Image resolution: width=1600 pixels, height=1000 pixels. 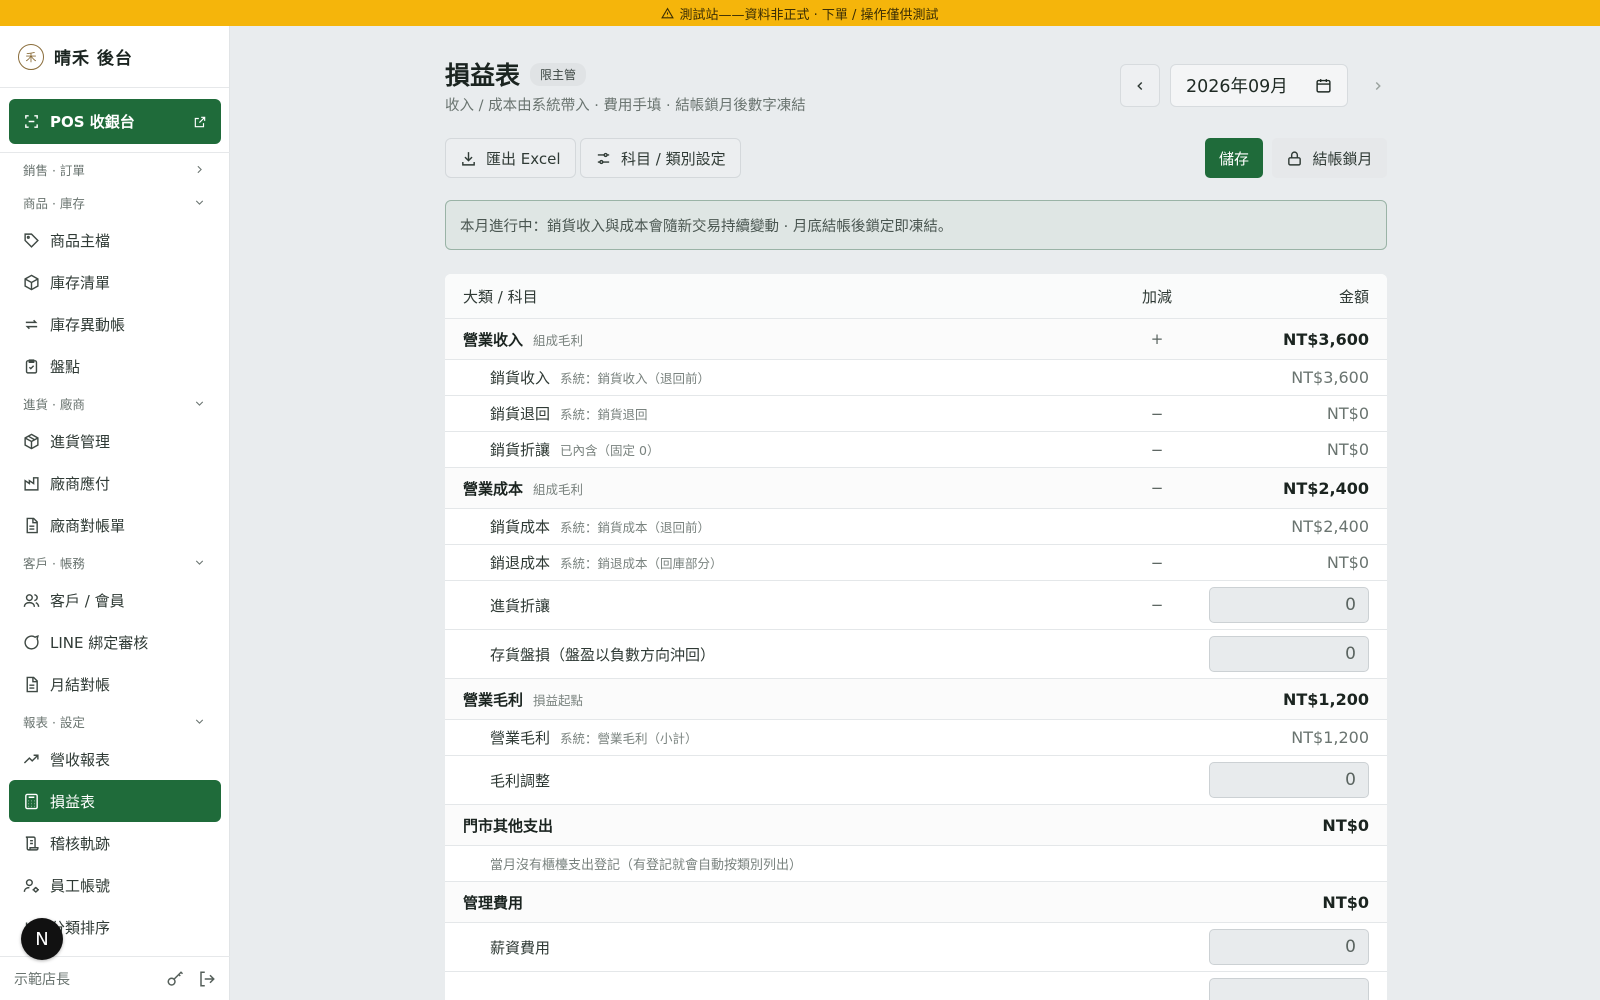 I want to click on banner-text: 測試站——資料非正式 · 下單 / 操作僅供測試, so click(x=809, y=15).